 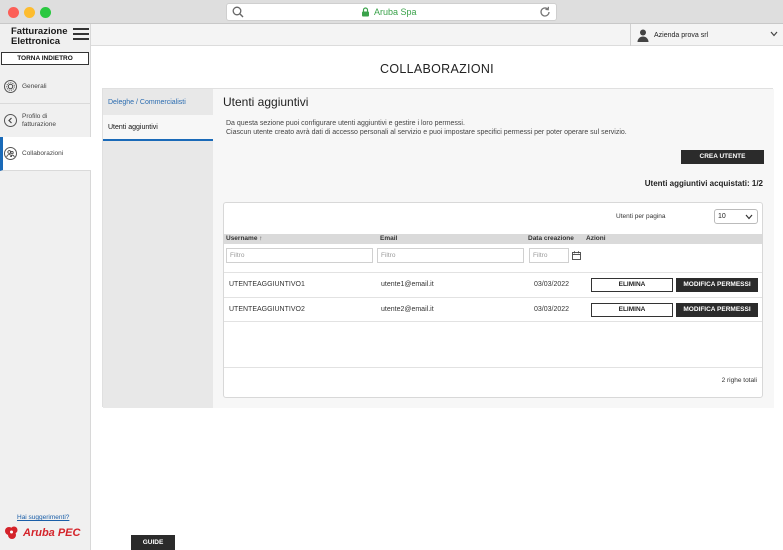 I want to click on url-text: Aruba Spa, so click(x=395, y=12).